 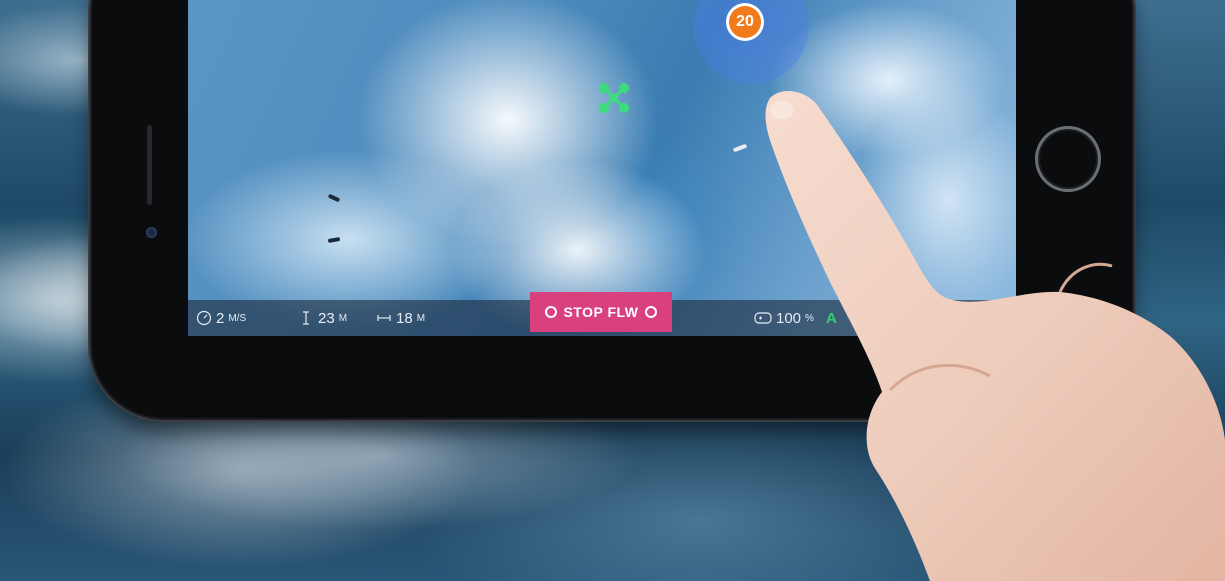 What do you see at coordinates (306, 318) in the screenshot?
I see `height-icon` at bounding box center [306, 318].